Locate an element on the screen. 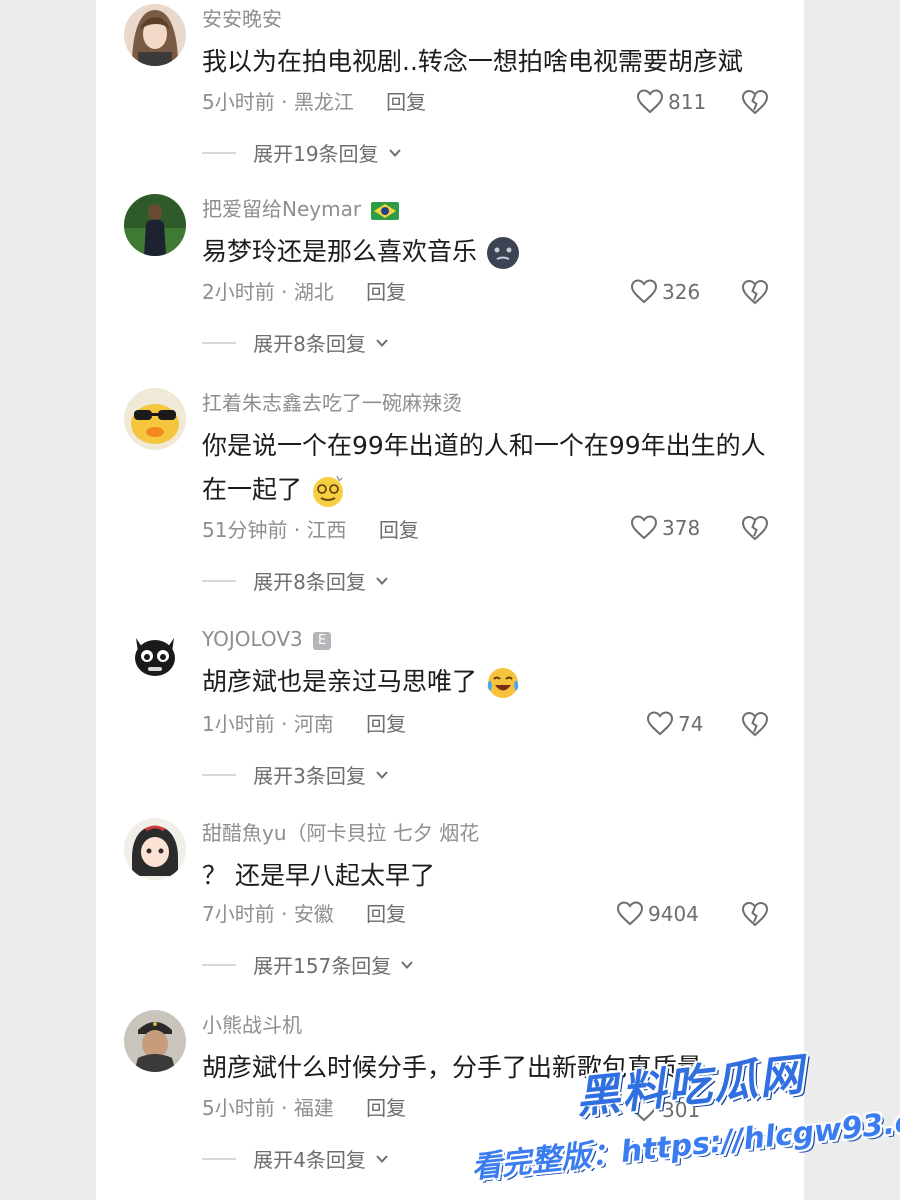 This screenshot has width=900, height=1200. comment-text: 胡彦斌也是亲过马思唯了 is located at coordinates (487, 682).